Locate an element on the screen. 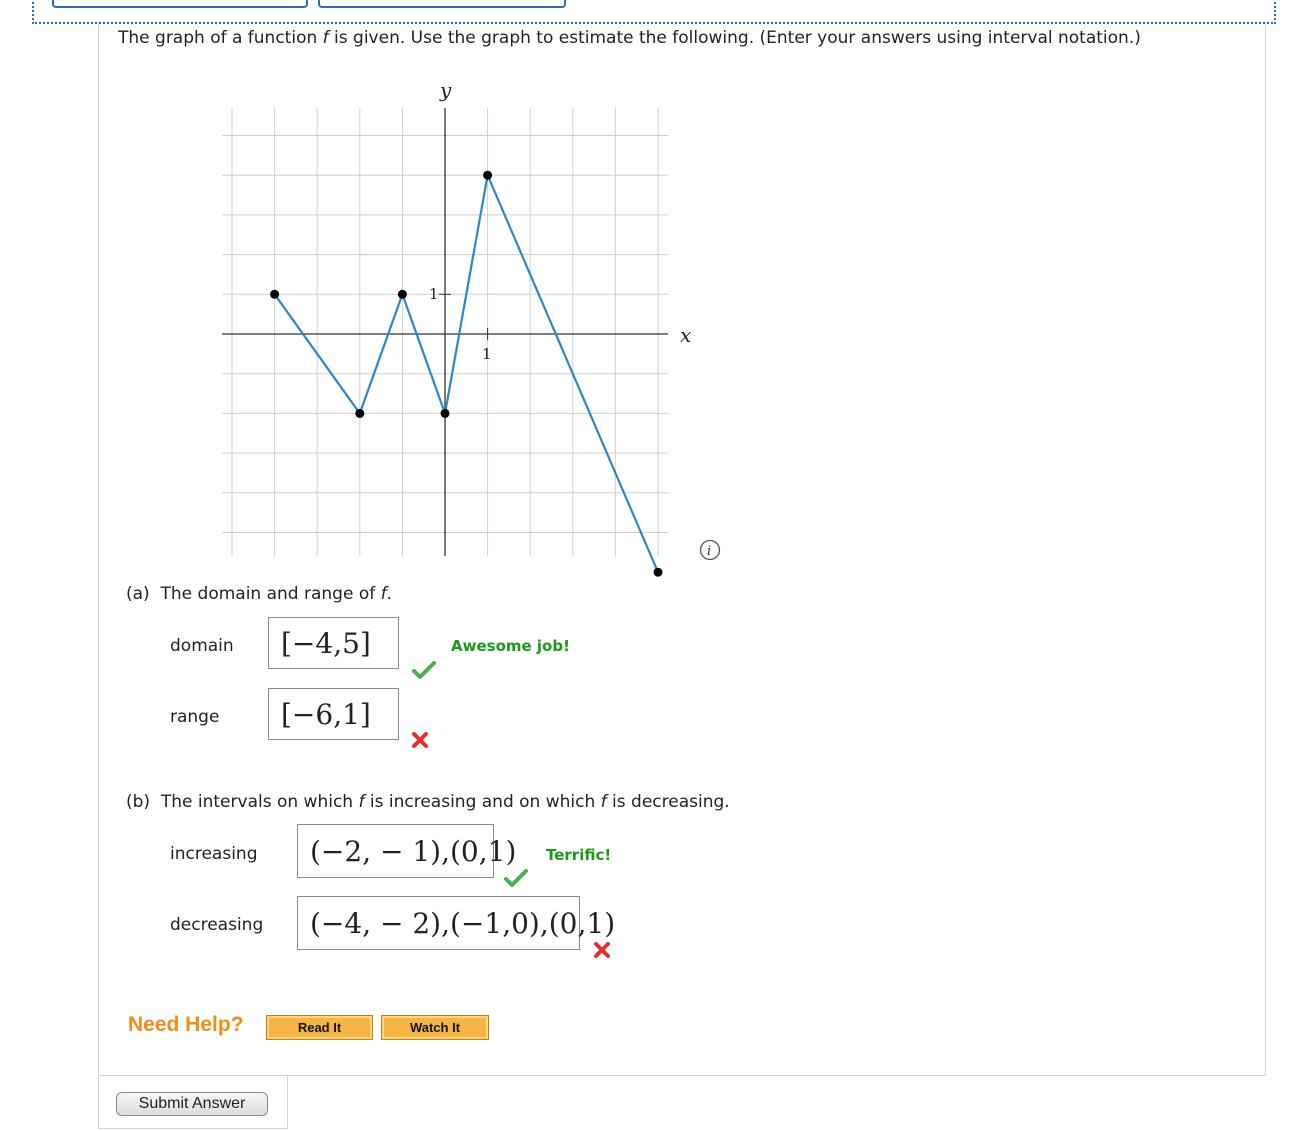 This screenshot has width=1290, height=1131. decreasing-cross-icon is located at coordinates (602, 950).